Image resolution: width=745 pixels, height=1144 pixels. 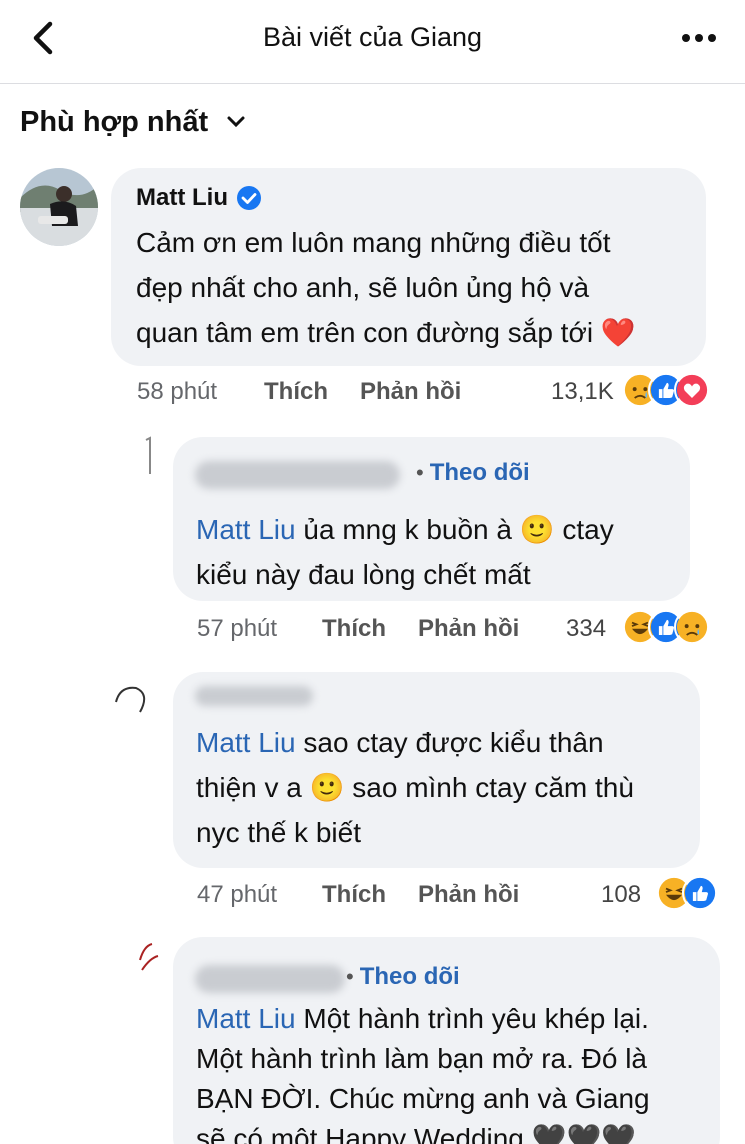 What do you see at coordinates (458, 529) in the screenshot?
I see `reply-line: ủa mng k buồn à 🙂 ctay` at bounding box center [458, 529].